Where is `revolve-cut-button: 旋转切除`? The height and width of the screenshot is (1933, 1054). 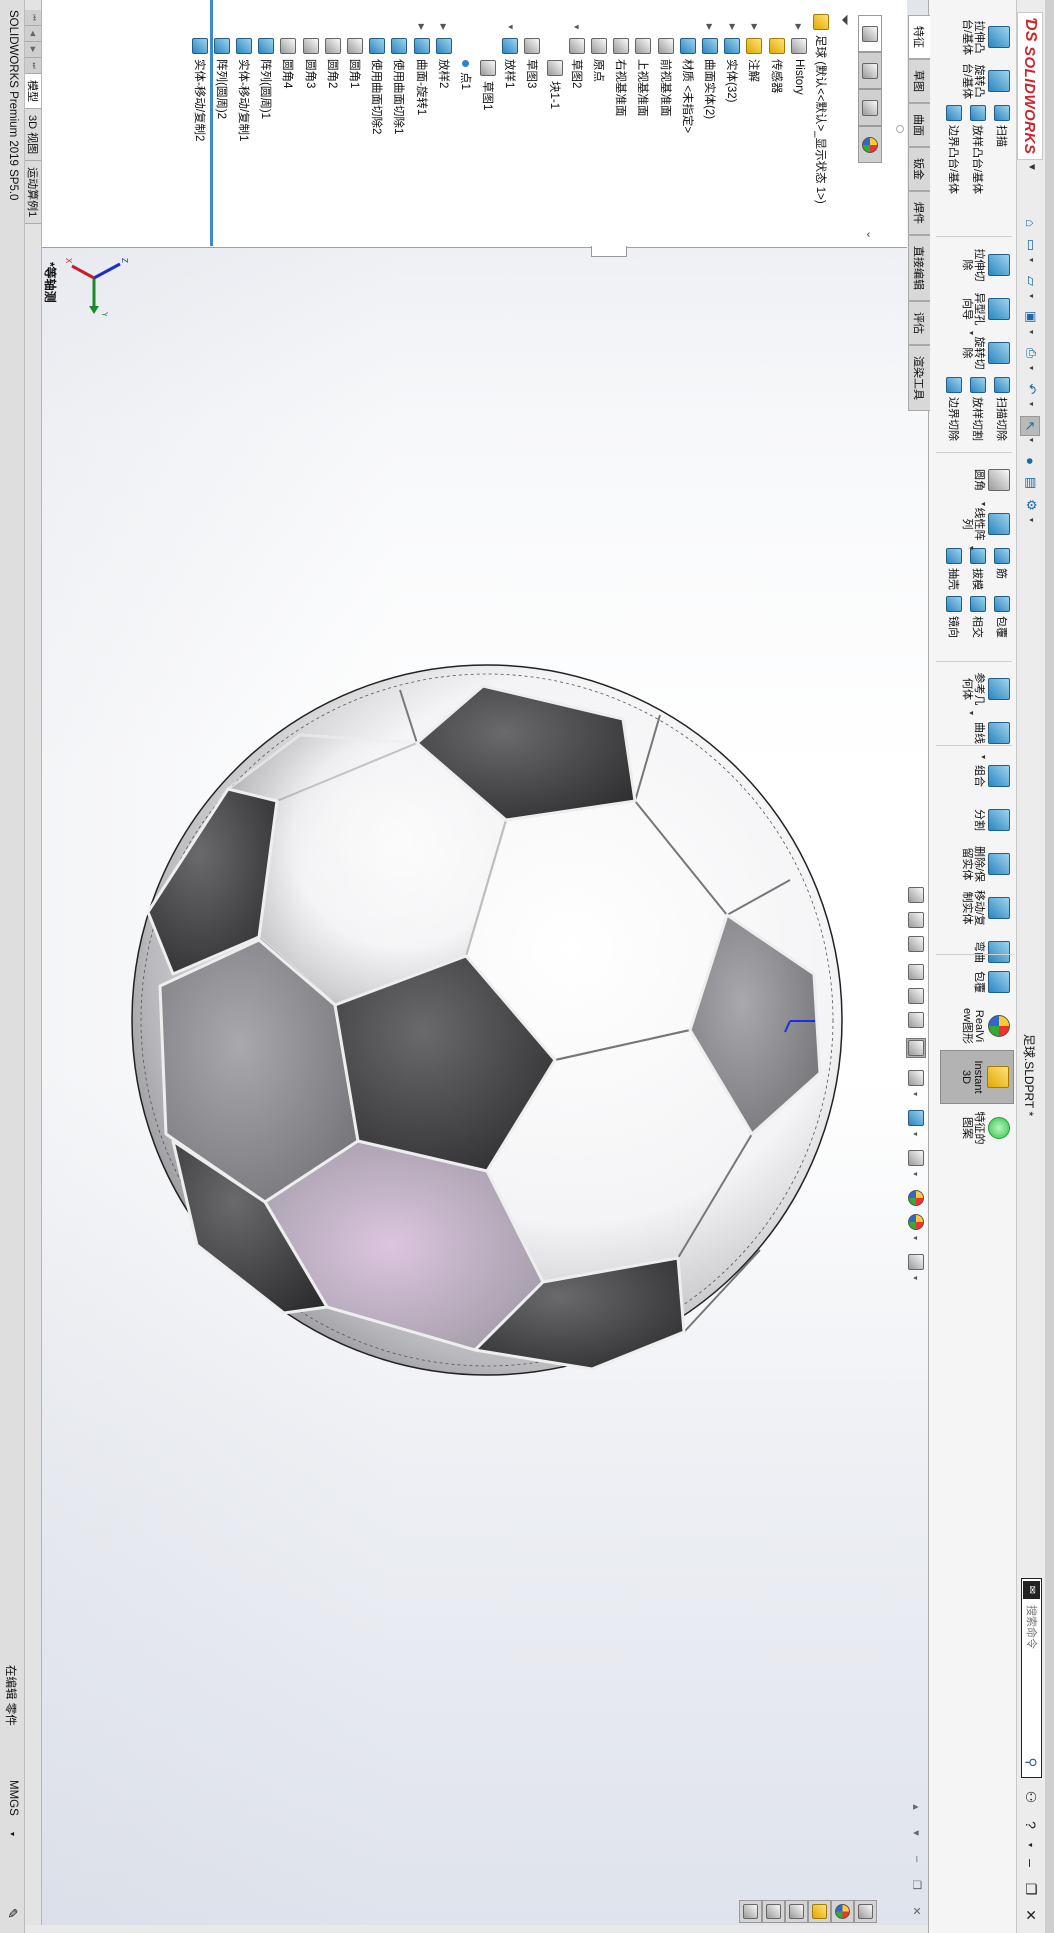
revolve-cut-button: 旋转切除 is located at coordinates (987, 353).